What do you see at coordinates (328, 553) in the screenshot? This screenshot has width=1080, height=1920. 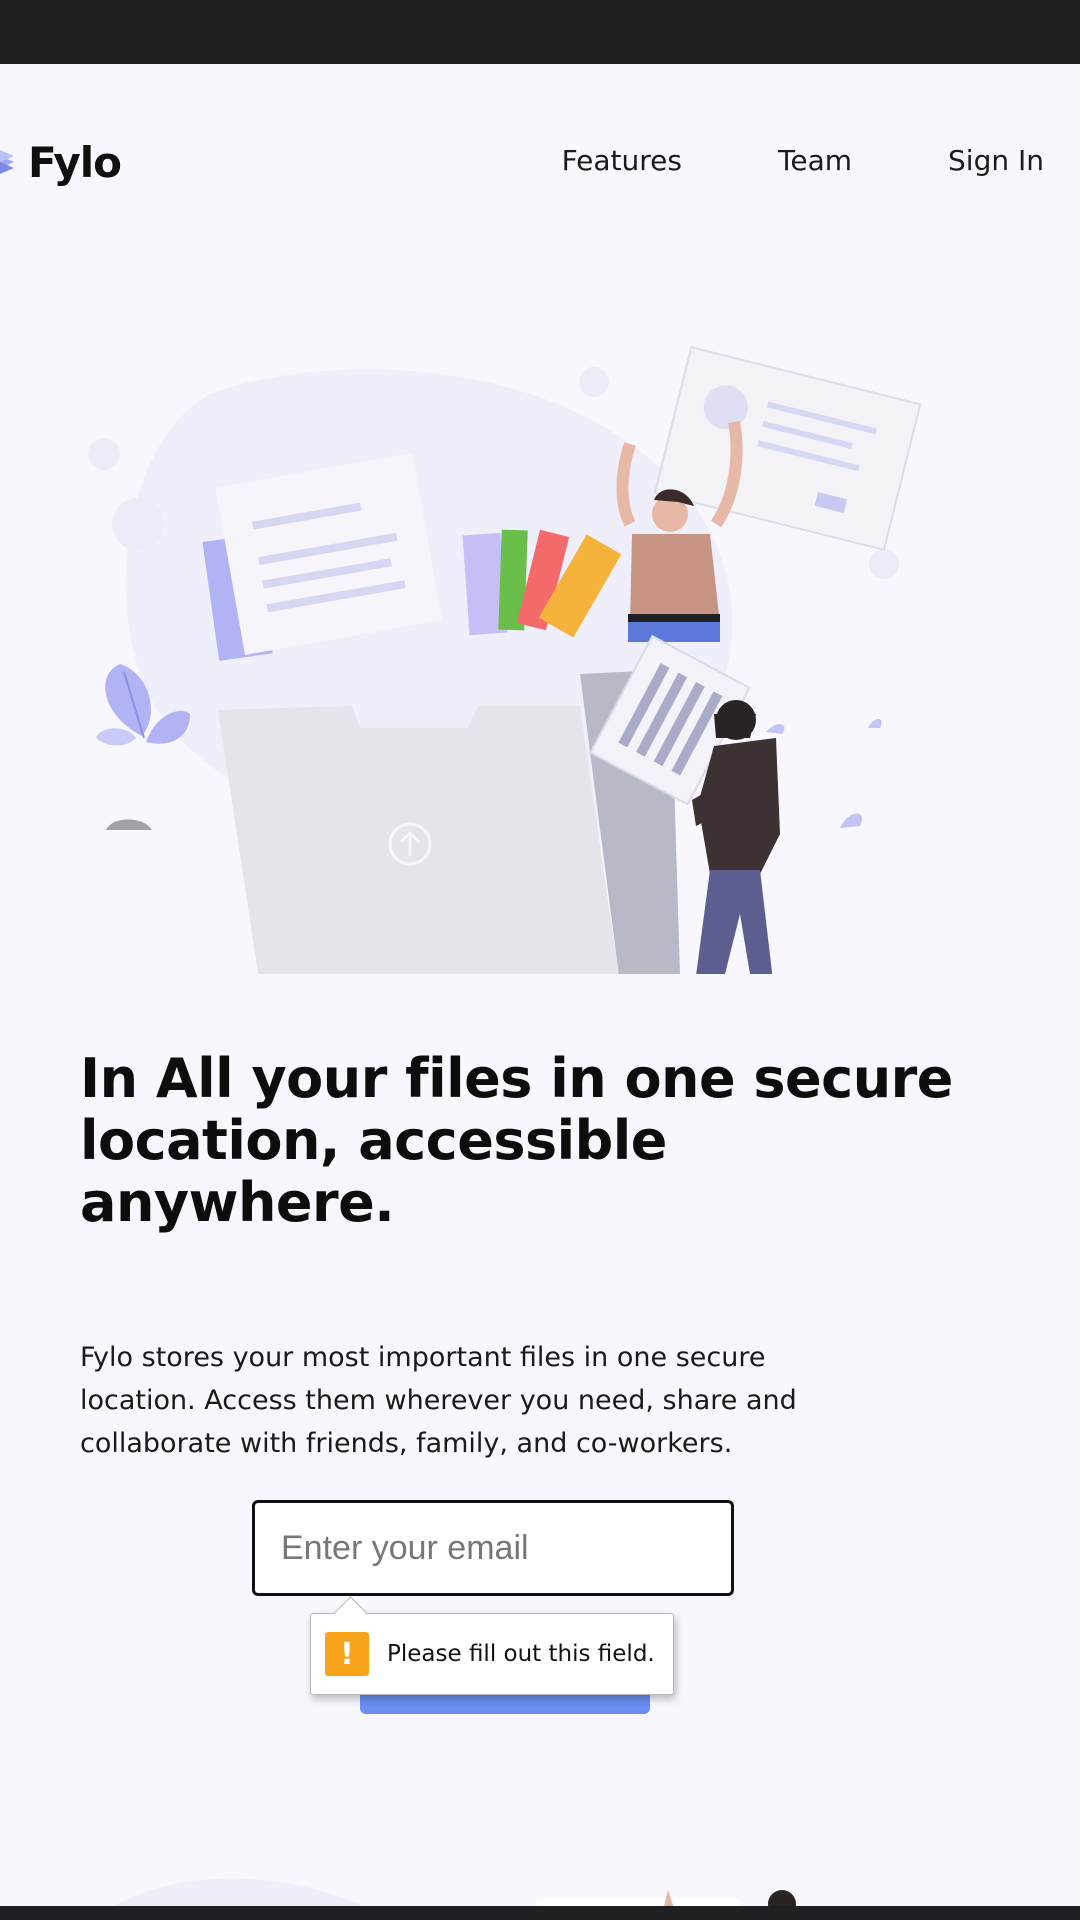 I see `paper-document` at bounding box center [328, 553].